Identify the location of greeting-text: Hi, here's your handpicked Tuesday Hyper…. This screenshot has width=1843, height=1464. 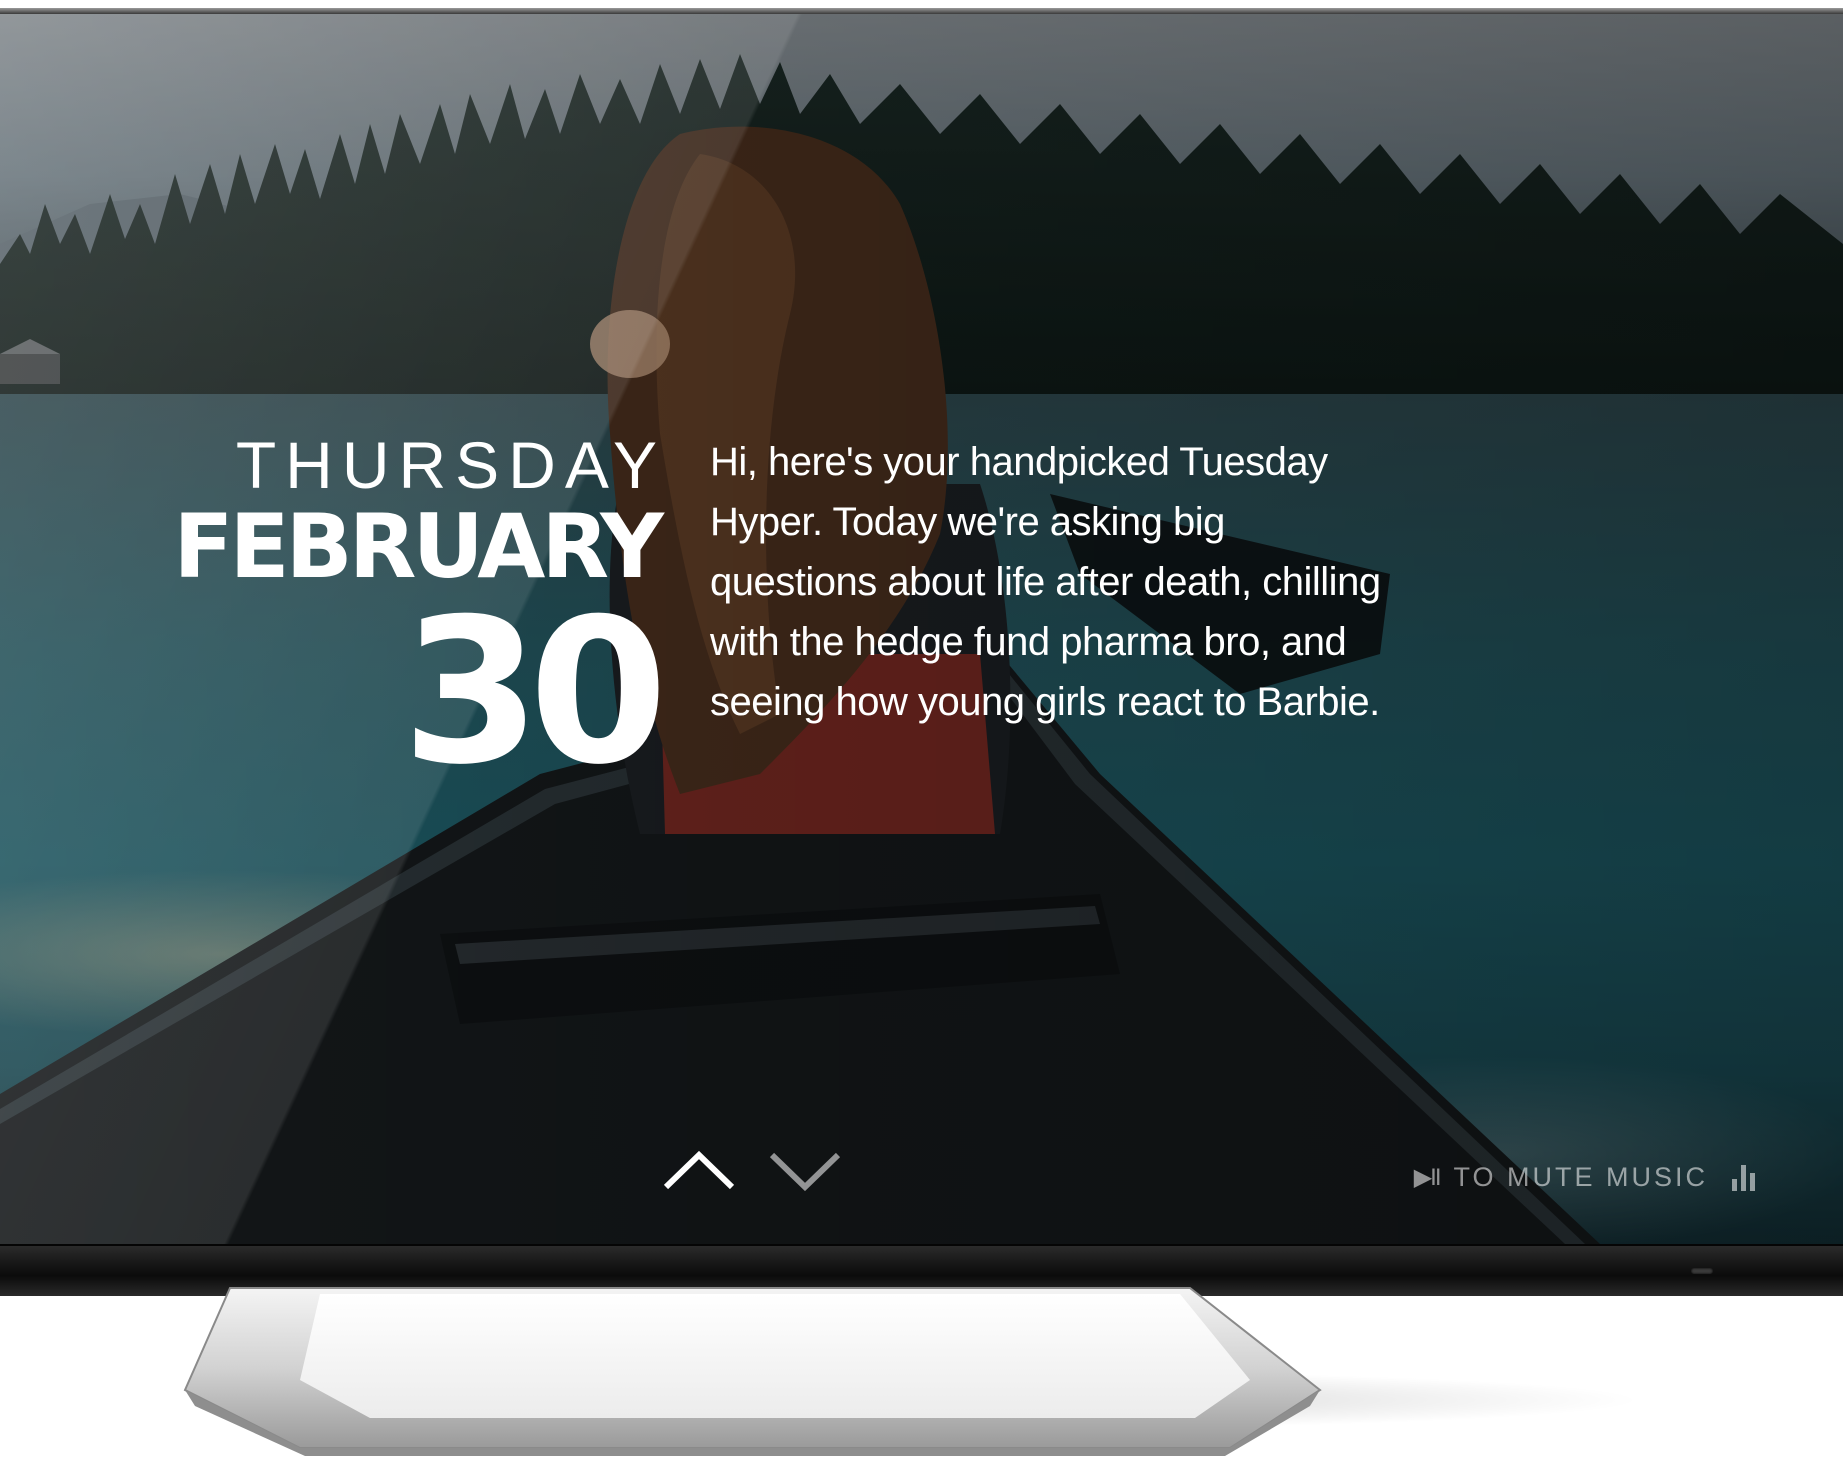
(1045, 582).